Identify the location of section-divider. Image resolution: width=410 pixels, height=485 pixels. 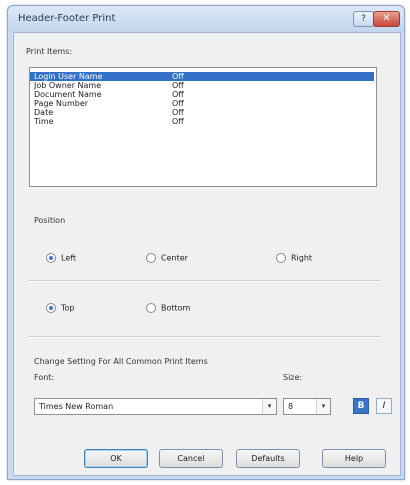
(205, 337).